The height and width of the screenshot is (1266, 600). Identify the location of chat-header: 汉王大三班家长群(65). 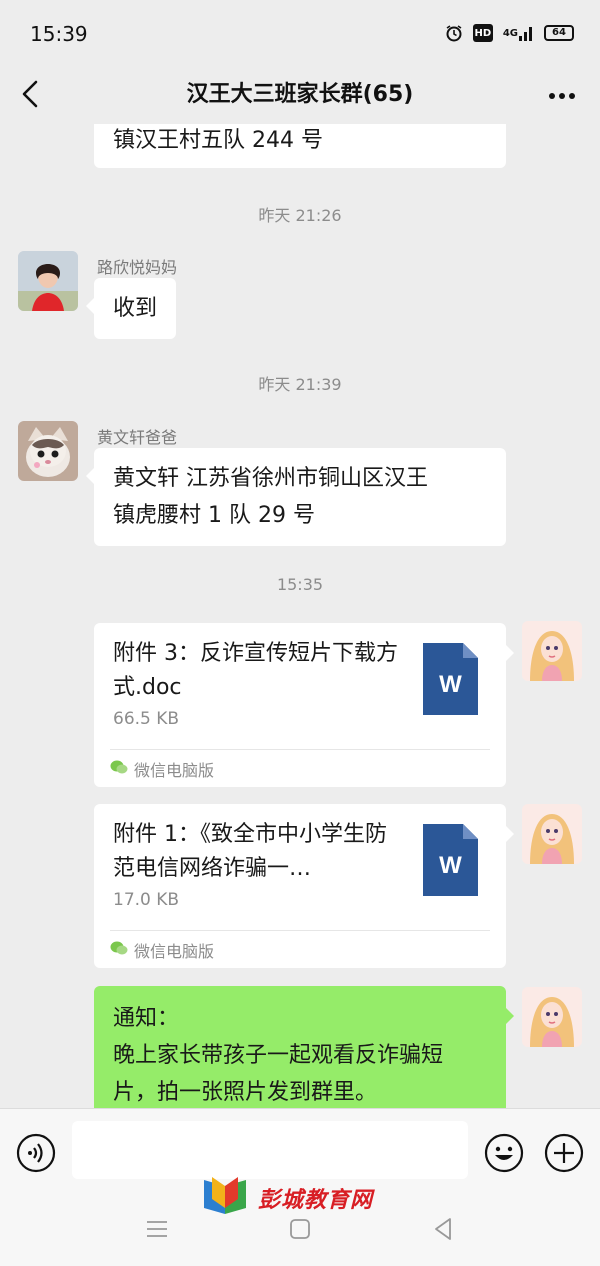
(300, 95).